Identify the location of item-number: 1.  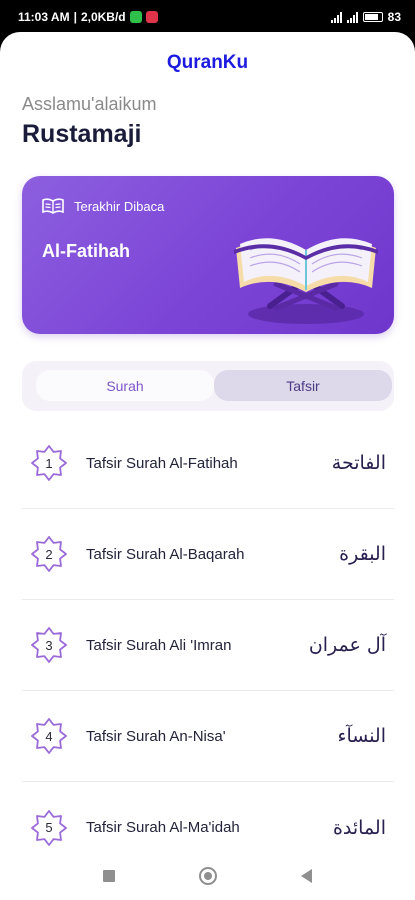
(49, 463).